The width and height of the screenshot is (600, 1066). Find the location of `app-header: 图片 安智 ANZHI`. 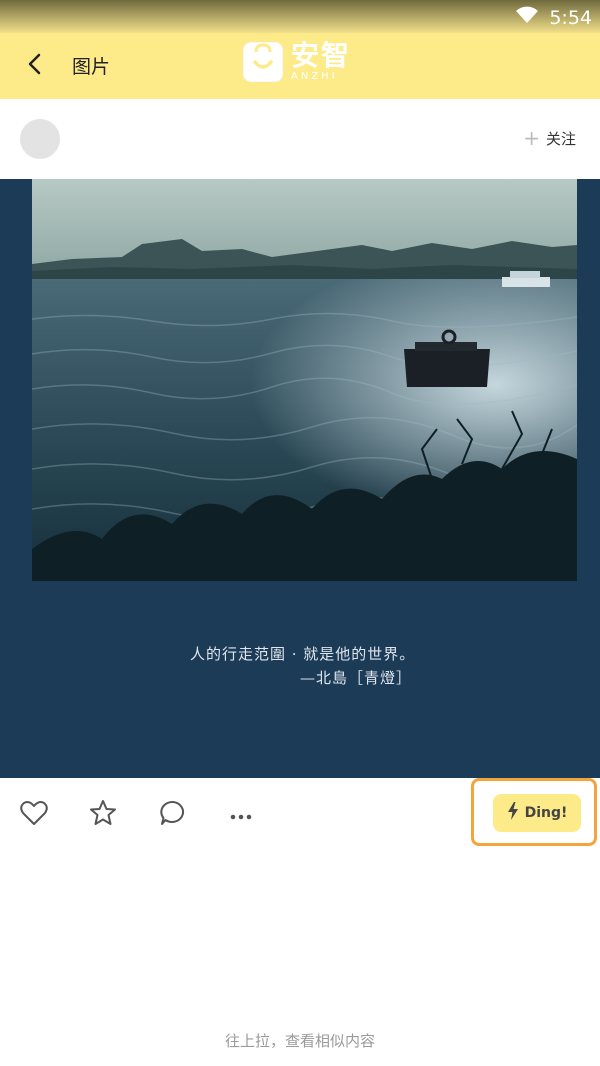

app-header: 图片 安智 ANZHI is located at coordinates (300, 66).